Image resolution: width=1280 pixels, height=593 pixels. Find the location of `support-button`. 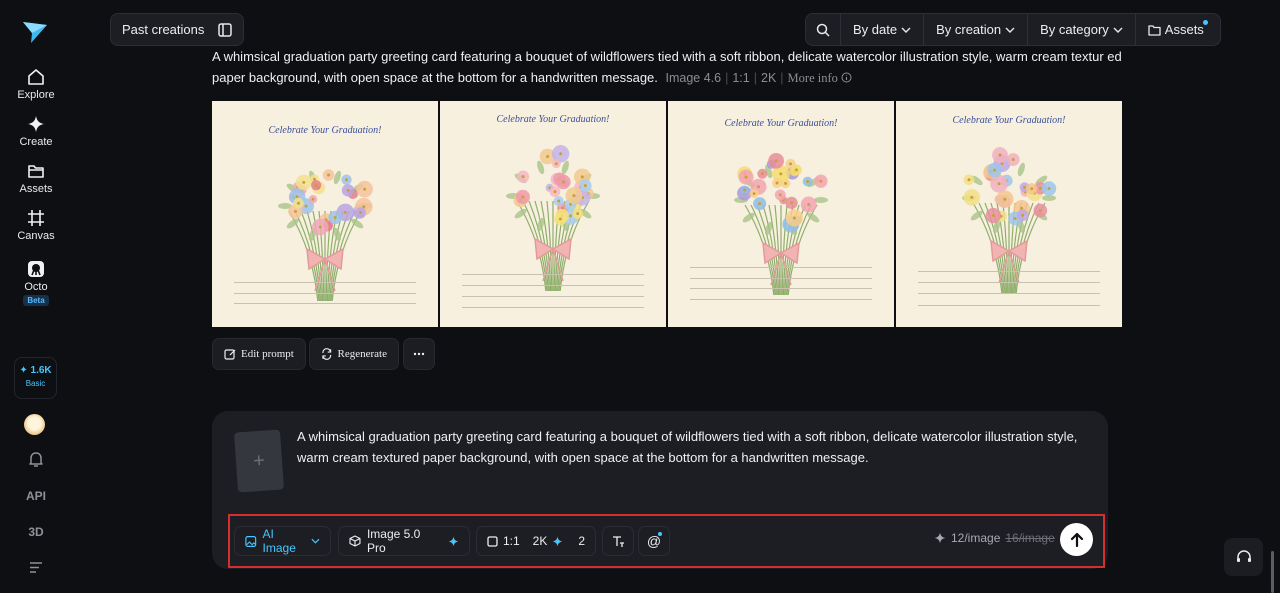

support-button is located at coordinates (1243, 557).